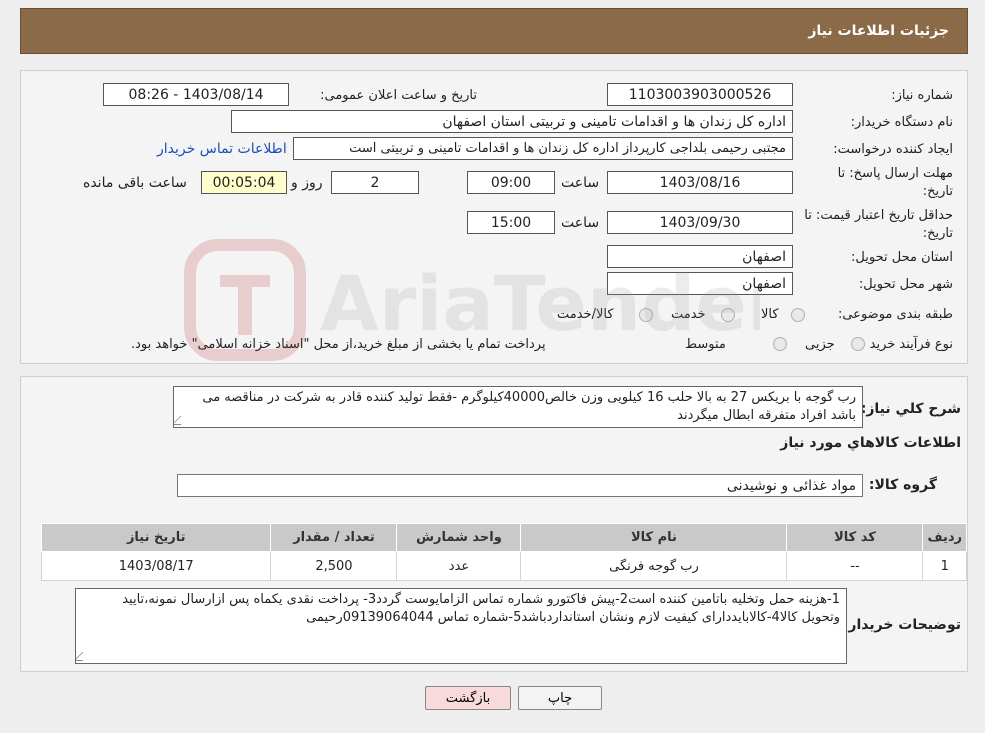 The width and height of the screenshot is (985, 733). What do you see at coordinates (700, 256) in the screenshot?
I see `province-field: اصفهان` at bounding box center [700, 256].